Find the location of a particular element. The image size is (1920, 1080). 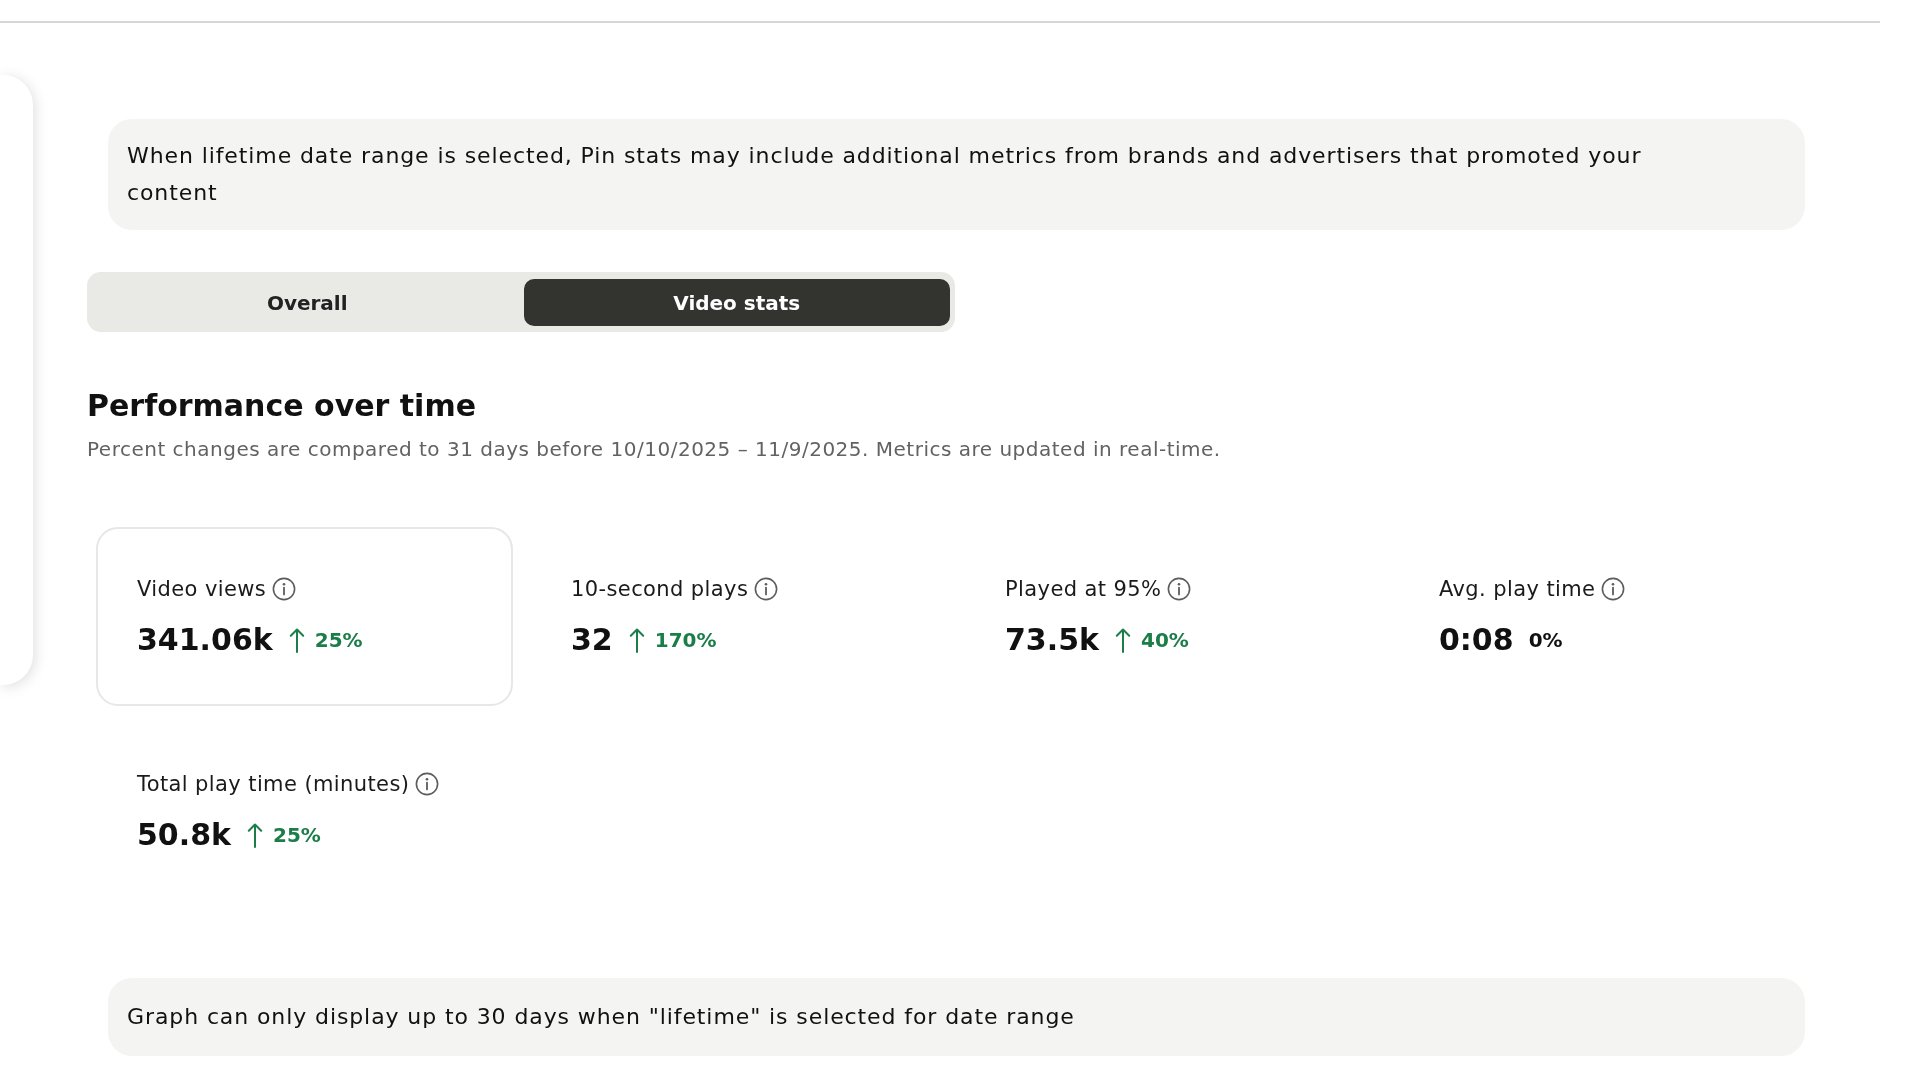

metric-card: Avg. play time 0:08 0% is located at coordinates (1606, 616).